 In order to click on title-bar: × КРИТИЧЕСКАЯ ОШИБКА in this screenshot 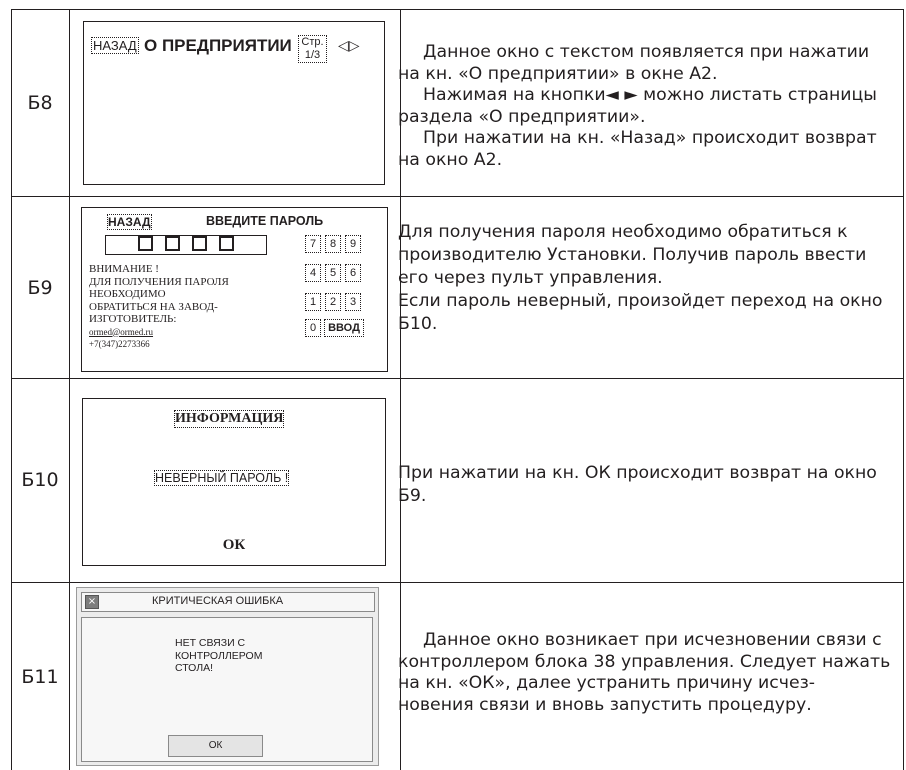, I will do `click(228, 602)`.